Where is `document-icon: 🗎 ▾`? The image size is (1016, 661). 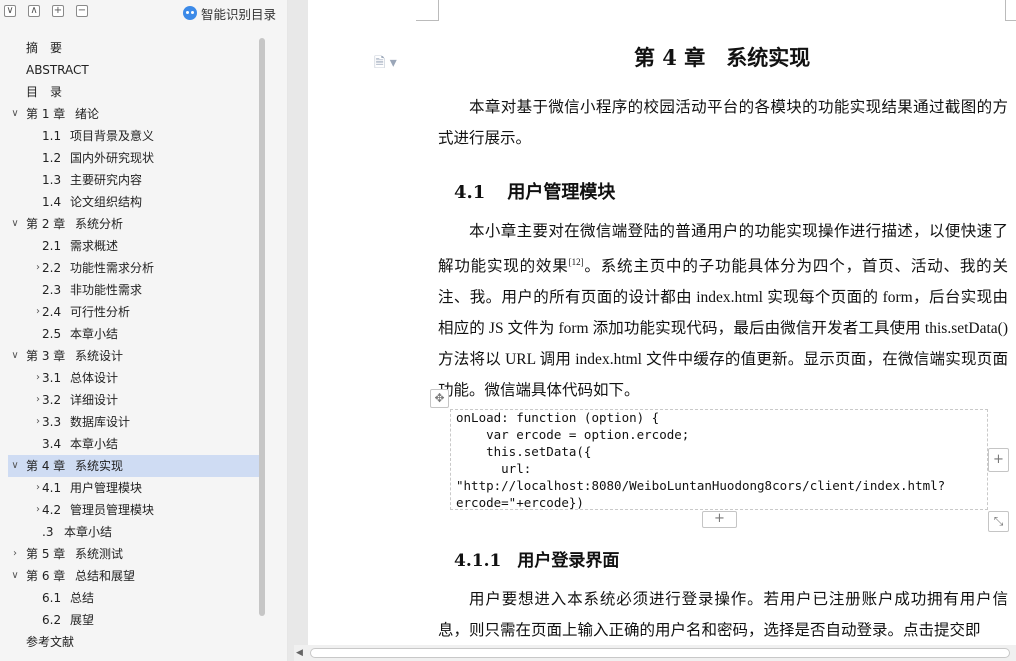
document-icon: 🗎 ▾ is located at coordinates (385, 64).